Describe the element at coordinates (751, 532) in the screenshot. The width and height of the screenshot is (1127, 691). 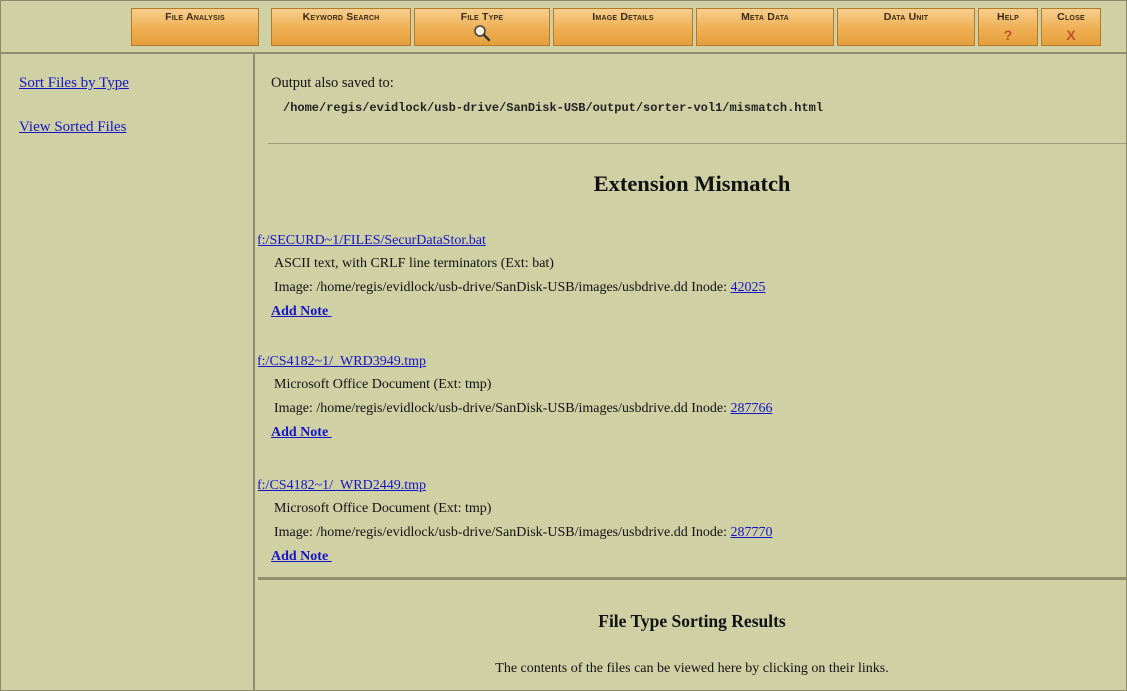
I see `inode-link: 287770` at that location.